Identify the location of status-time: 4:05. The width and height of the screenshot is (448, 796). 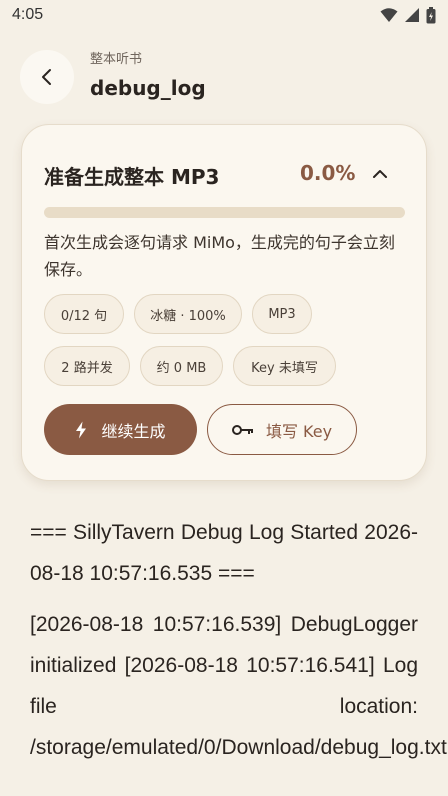
(28, 14).